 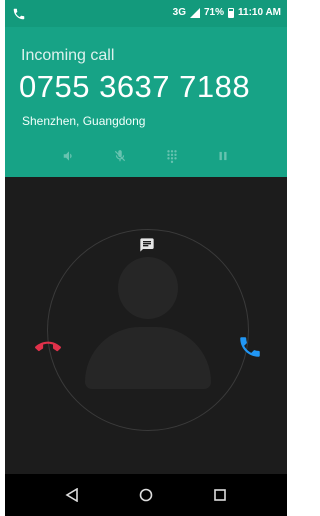 I want to click on call-state-label: Incoming call, so click(x=68, y=55).